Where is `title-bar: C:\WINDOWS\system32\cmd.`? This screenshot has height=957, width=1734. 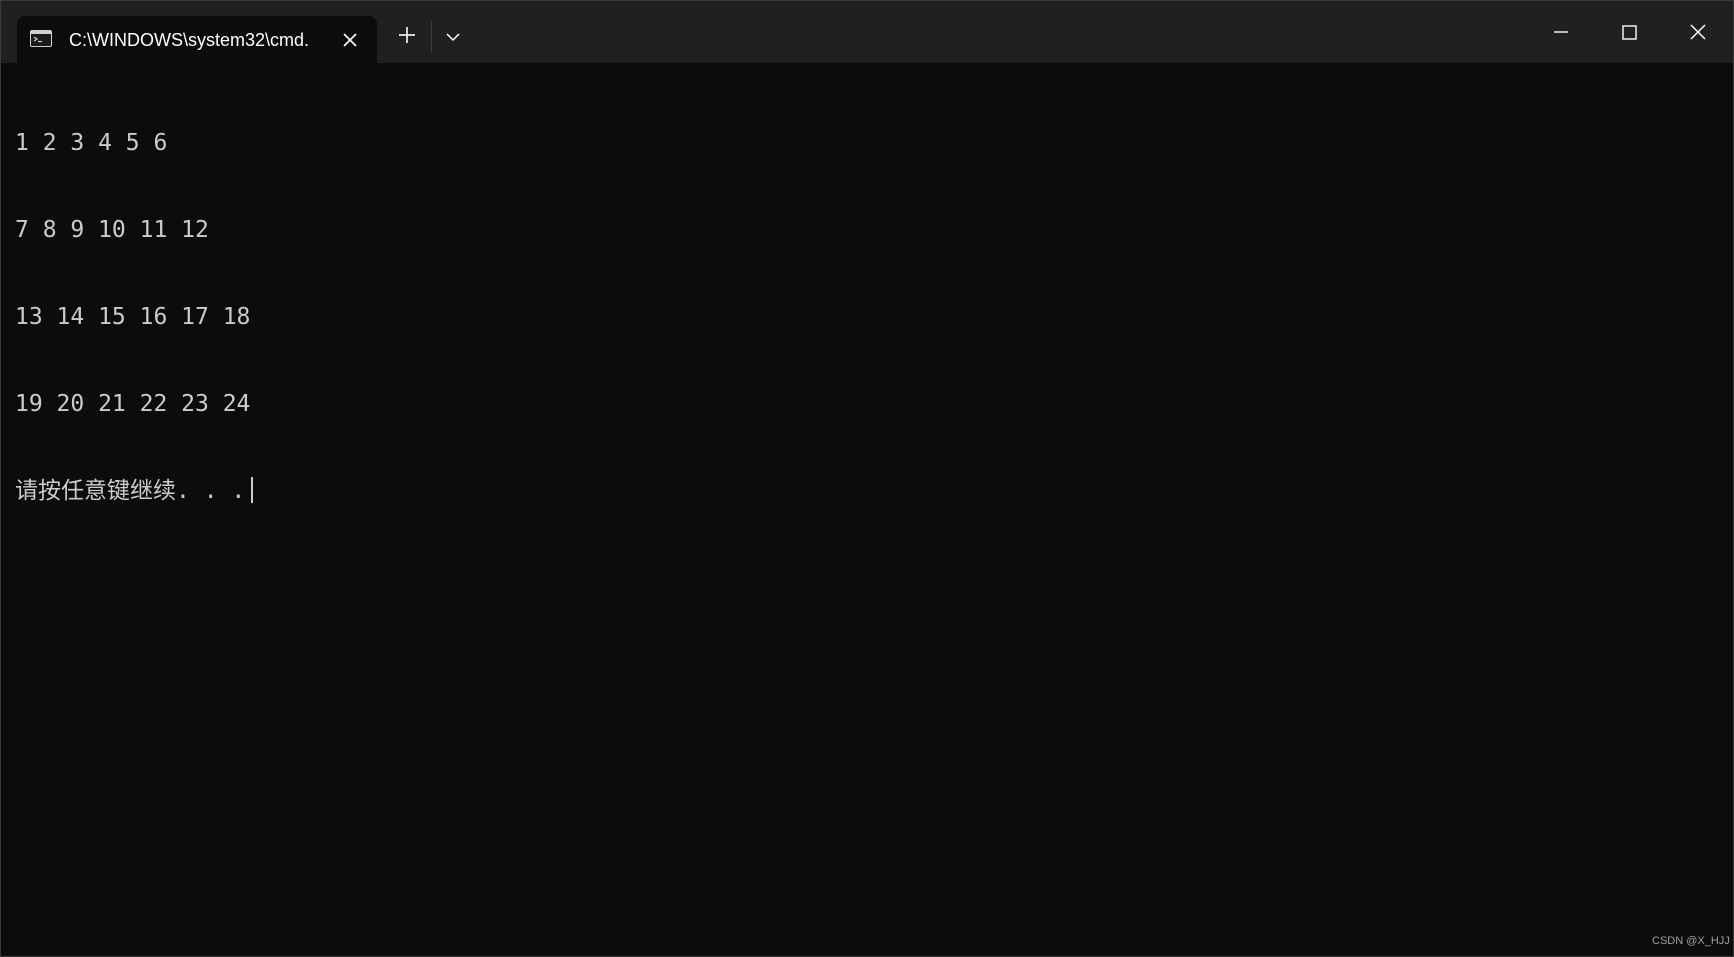 title-bar: C:\WINDOWS\system32\cmd. is located at coordinates (867, 32).